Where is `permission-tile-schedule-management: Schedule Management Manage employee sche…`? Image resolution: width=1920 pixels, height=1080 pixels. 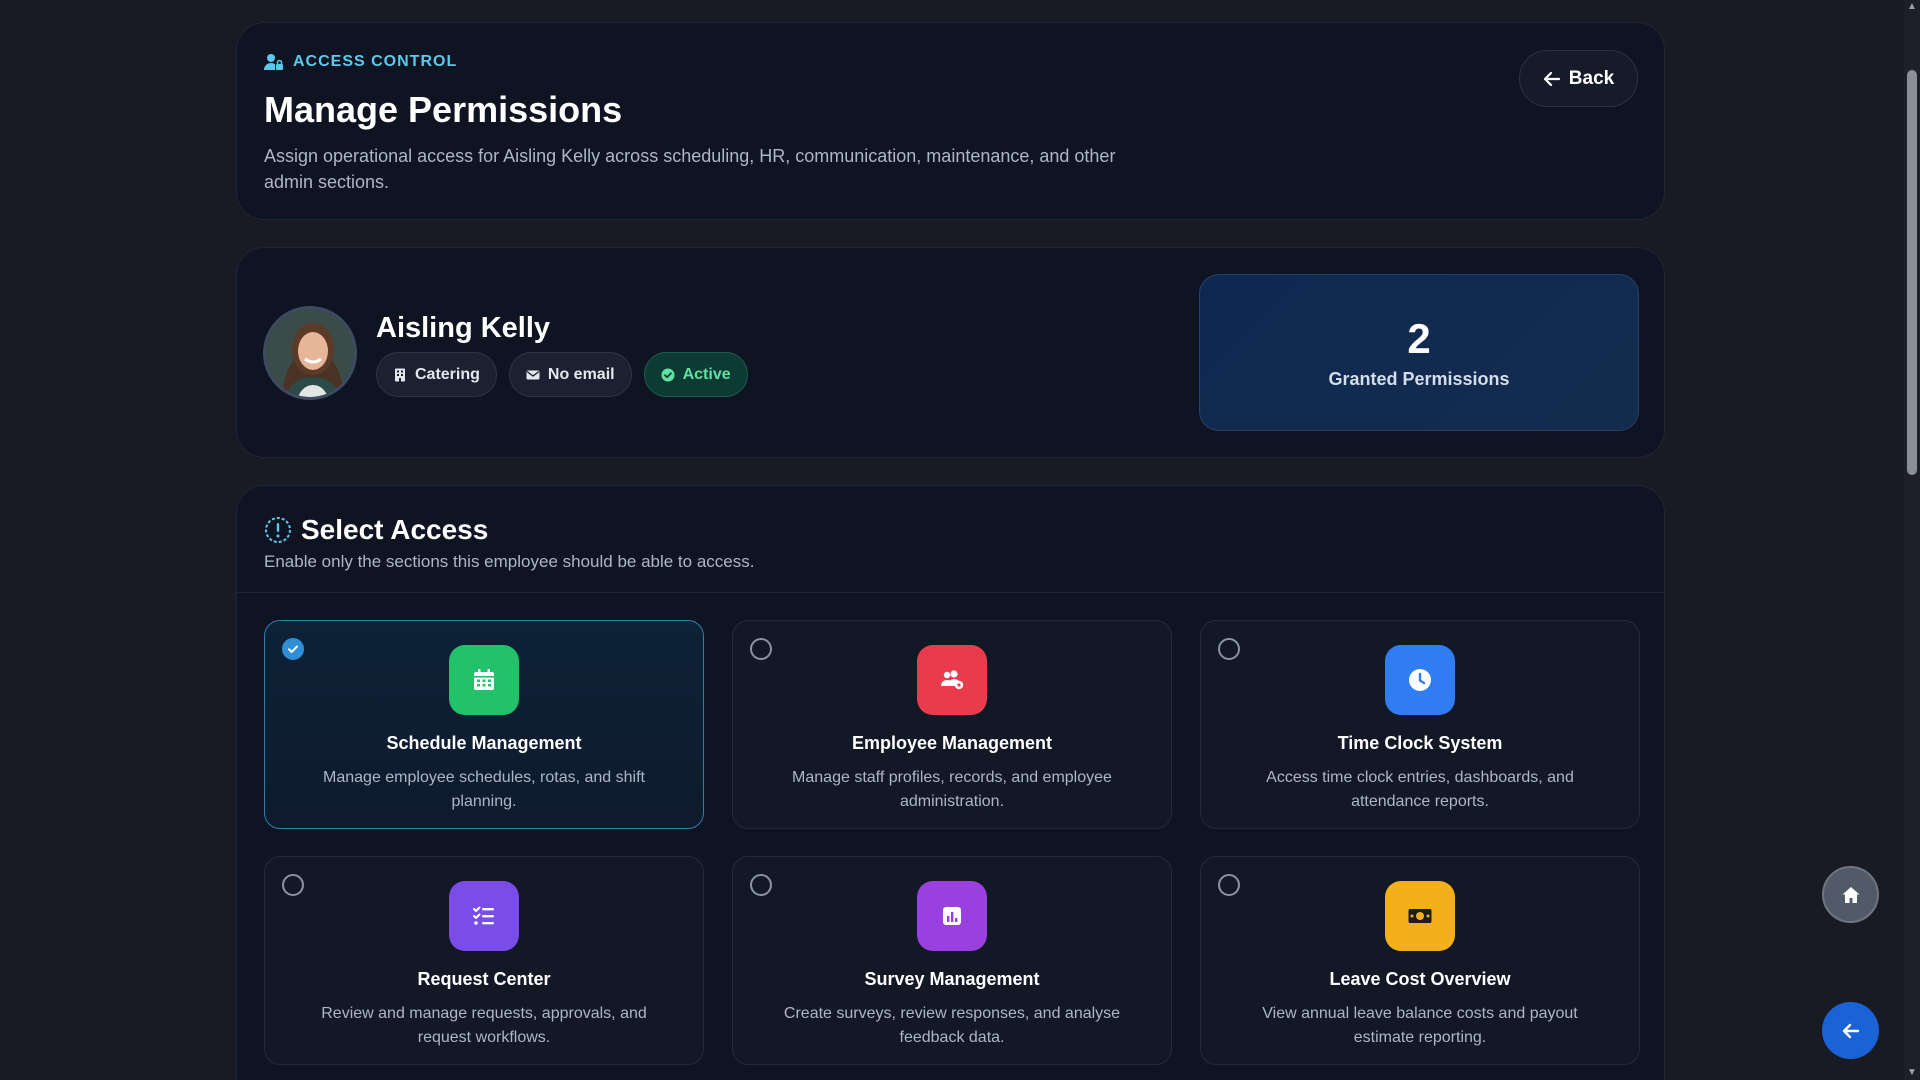
permission-tile-schedule-management: Schedule Management Manage employee sche… is located at coordinates (484, 724).